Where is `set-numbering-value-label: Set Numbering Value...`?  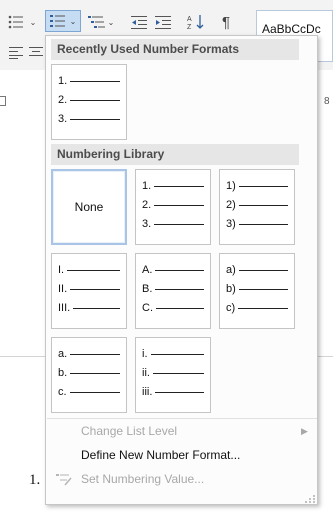 set-numbering-value-label: Set Numbering Value... is located at coordinates (143, 479).